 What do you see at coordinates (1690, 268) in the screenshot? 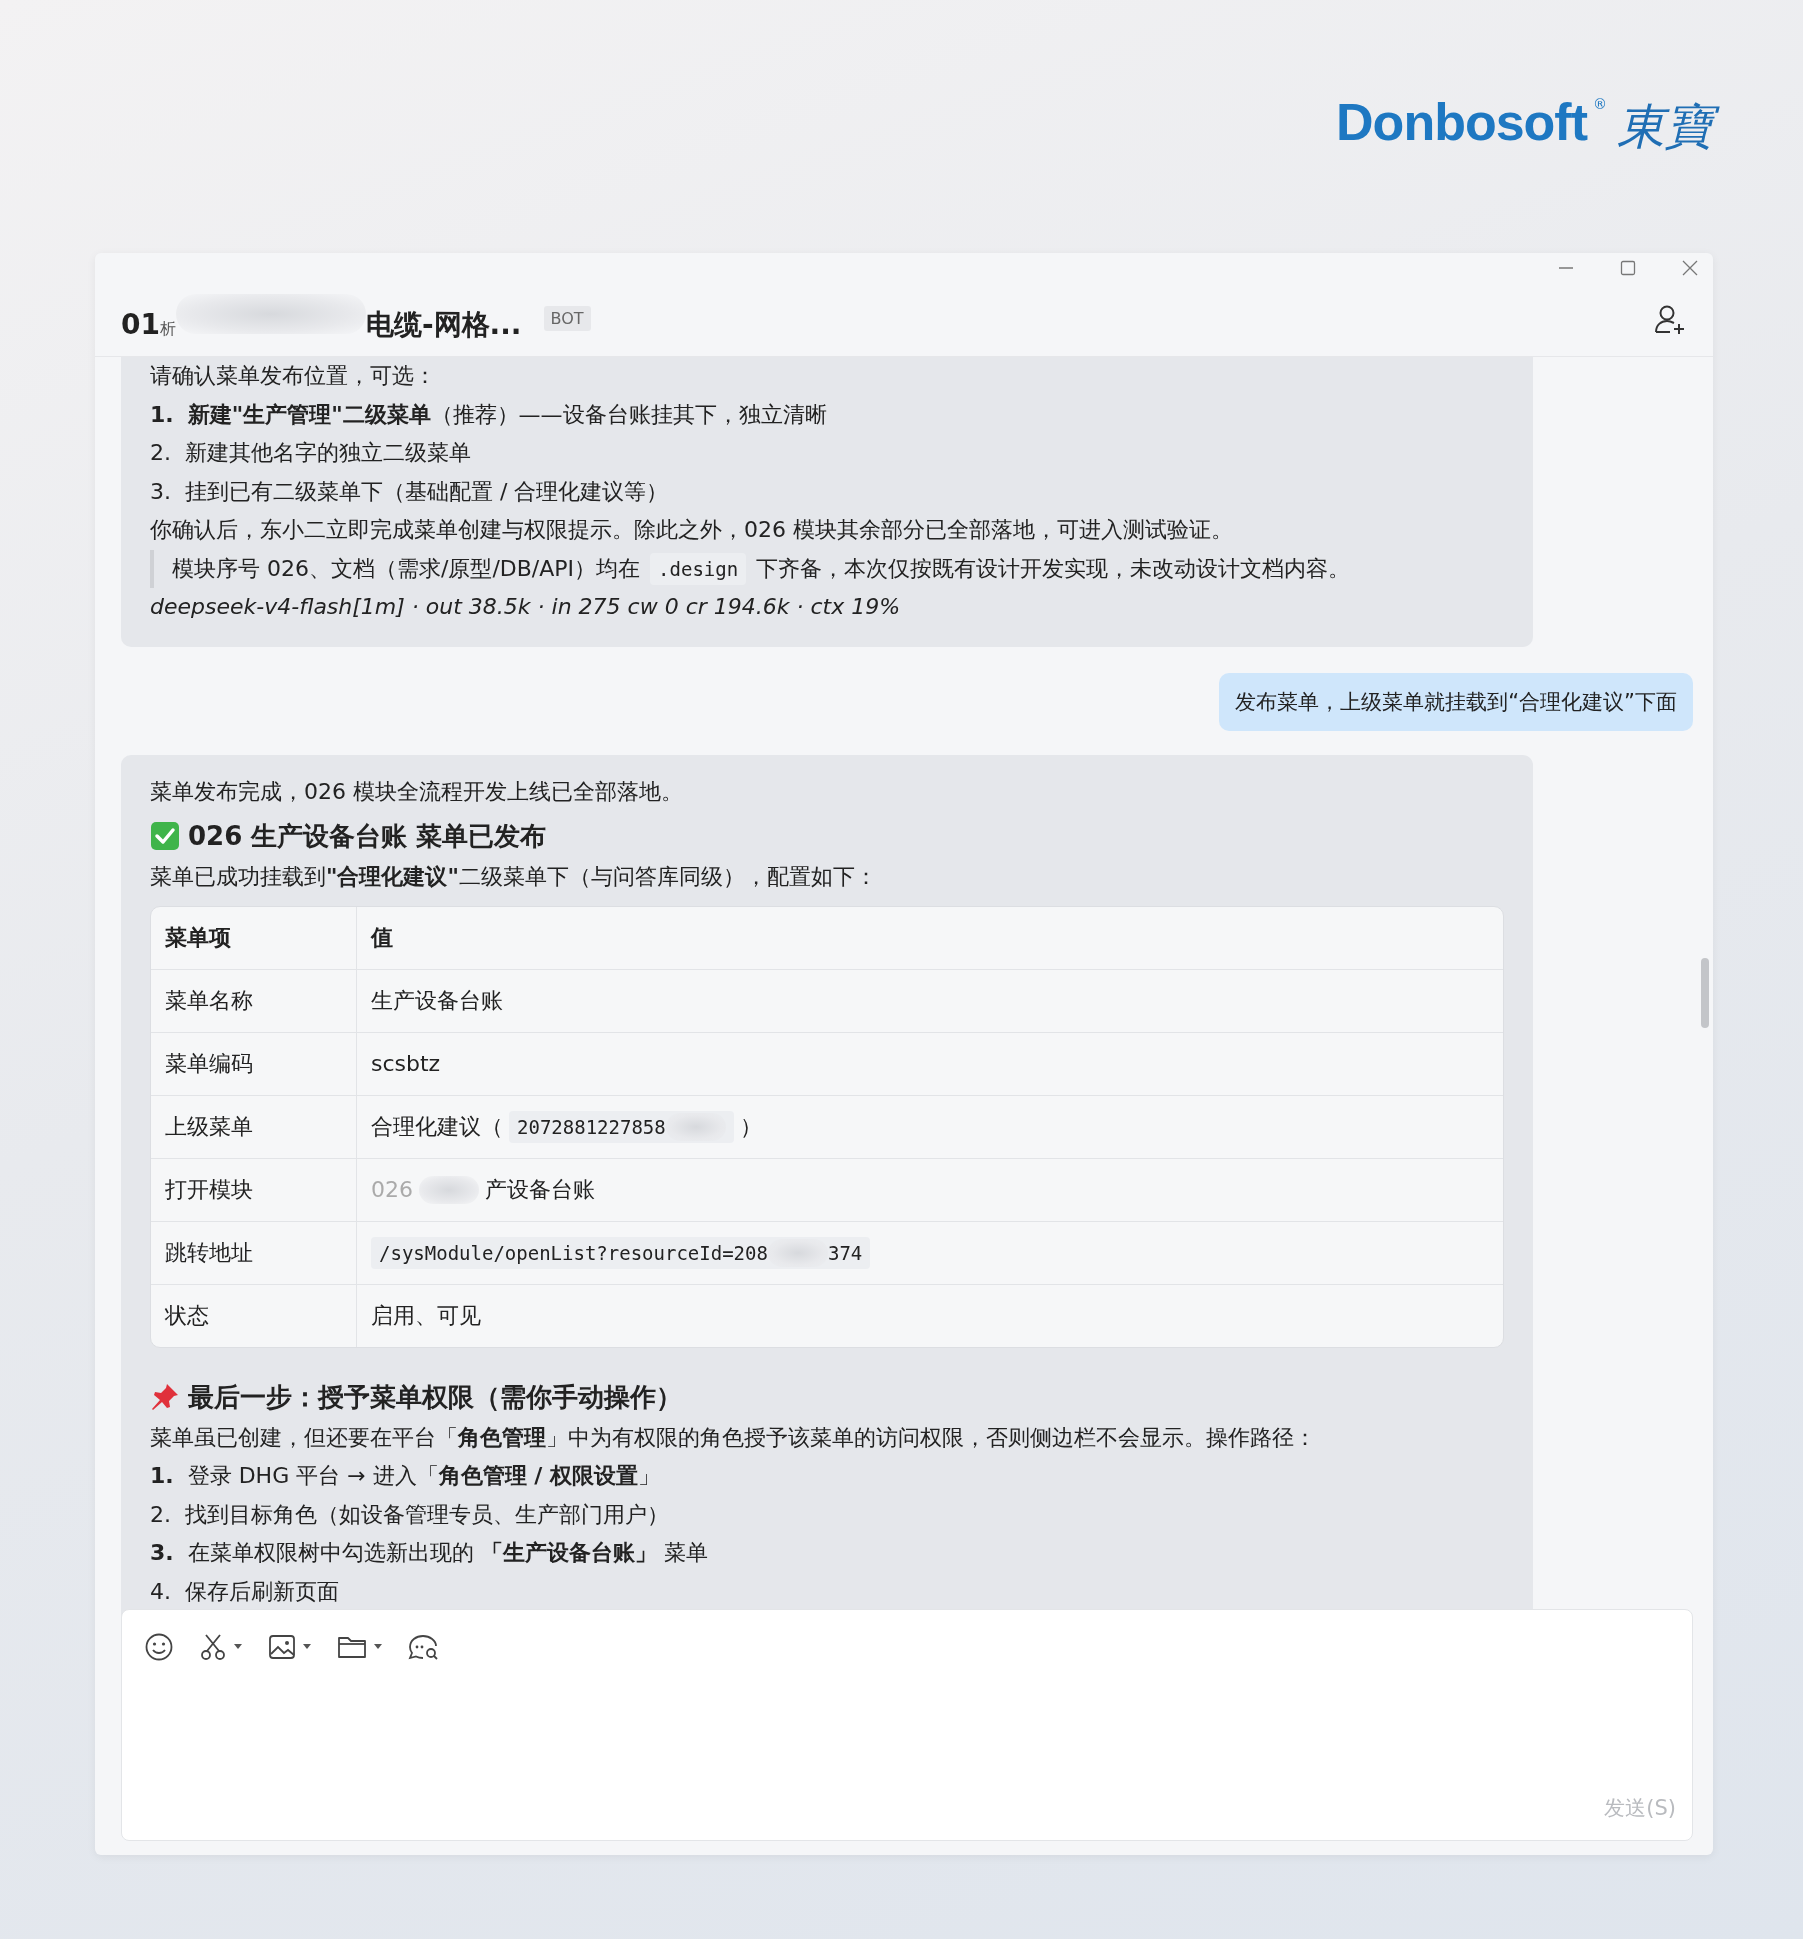
I see `close-button` at bounding box center [1690, 268].